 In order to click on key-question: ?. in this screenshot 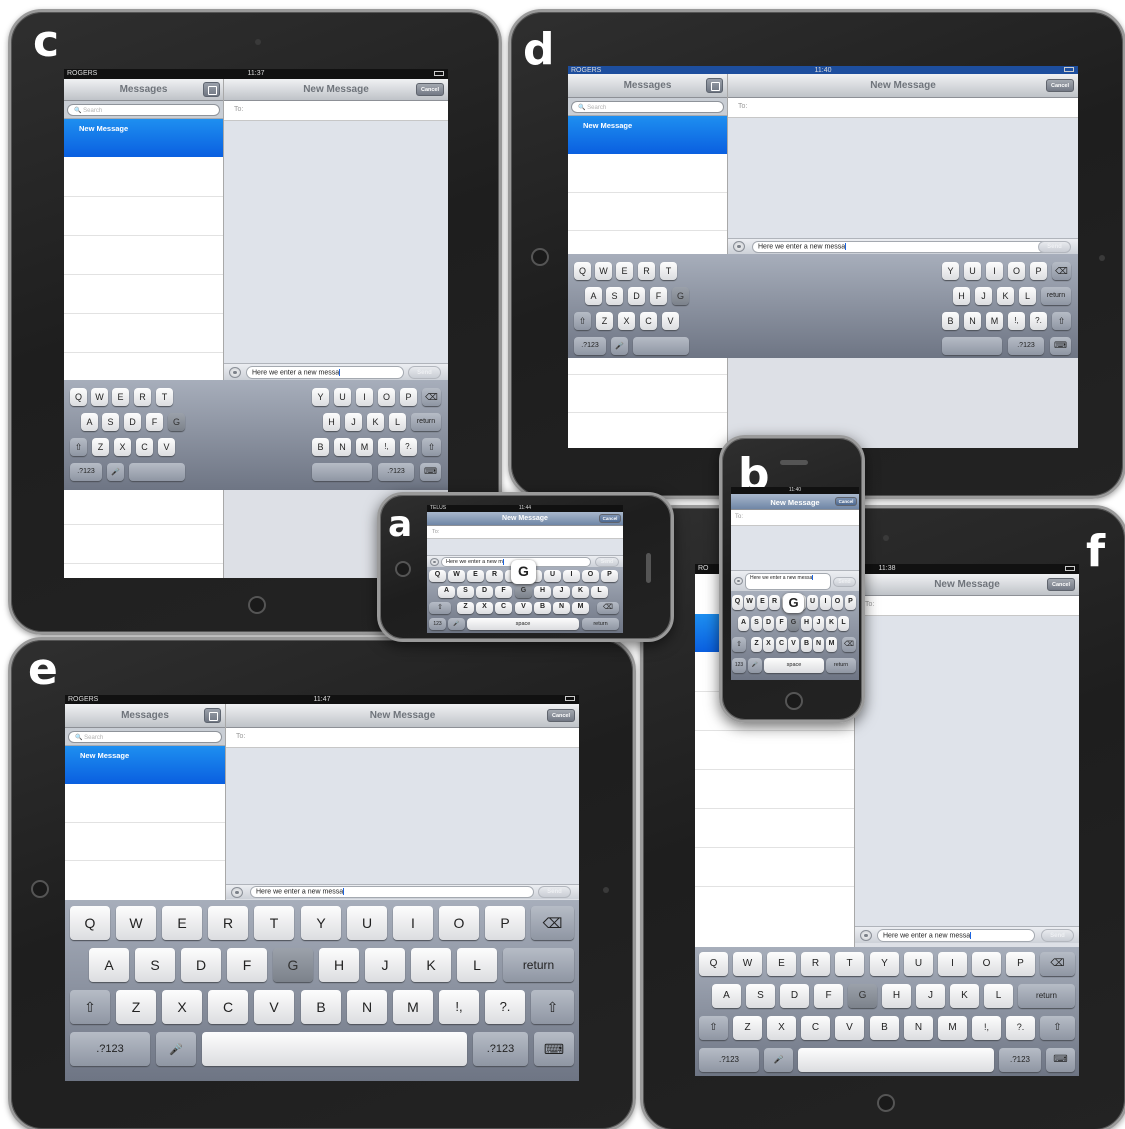, I will do `click(408, 447)`.